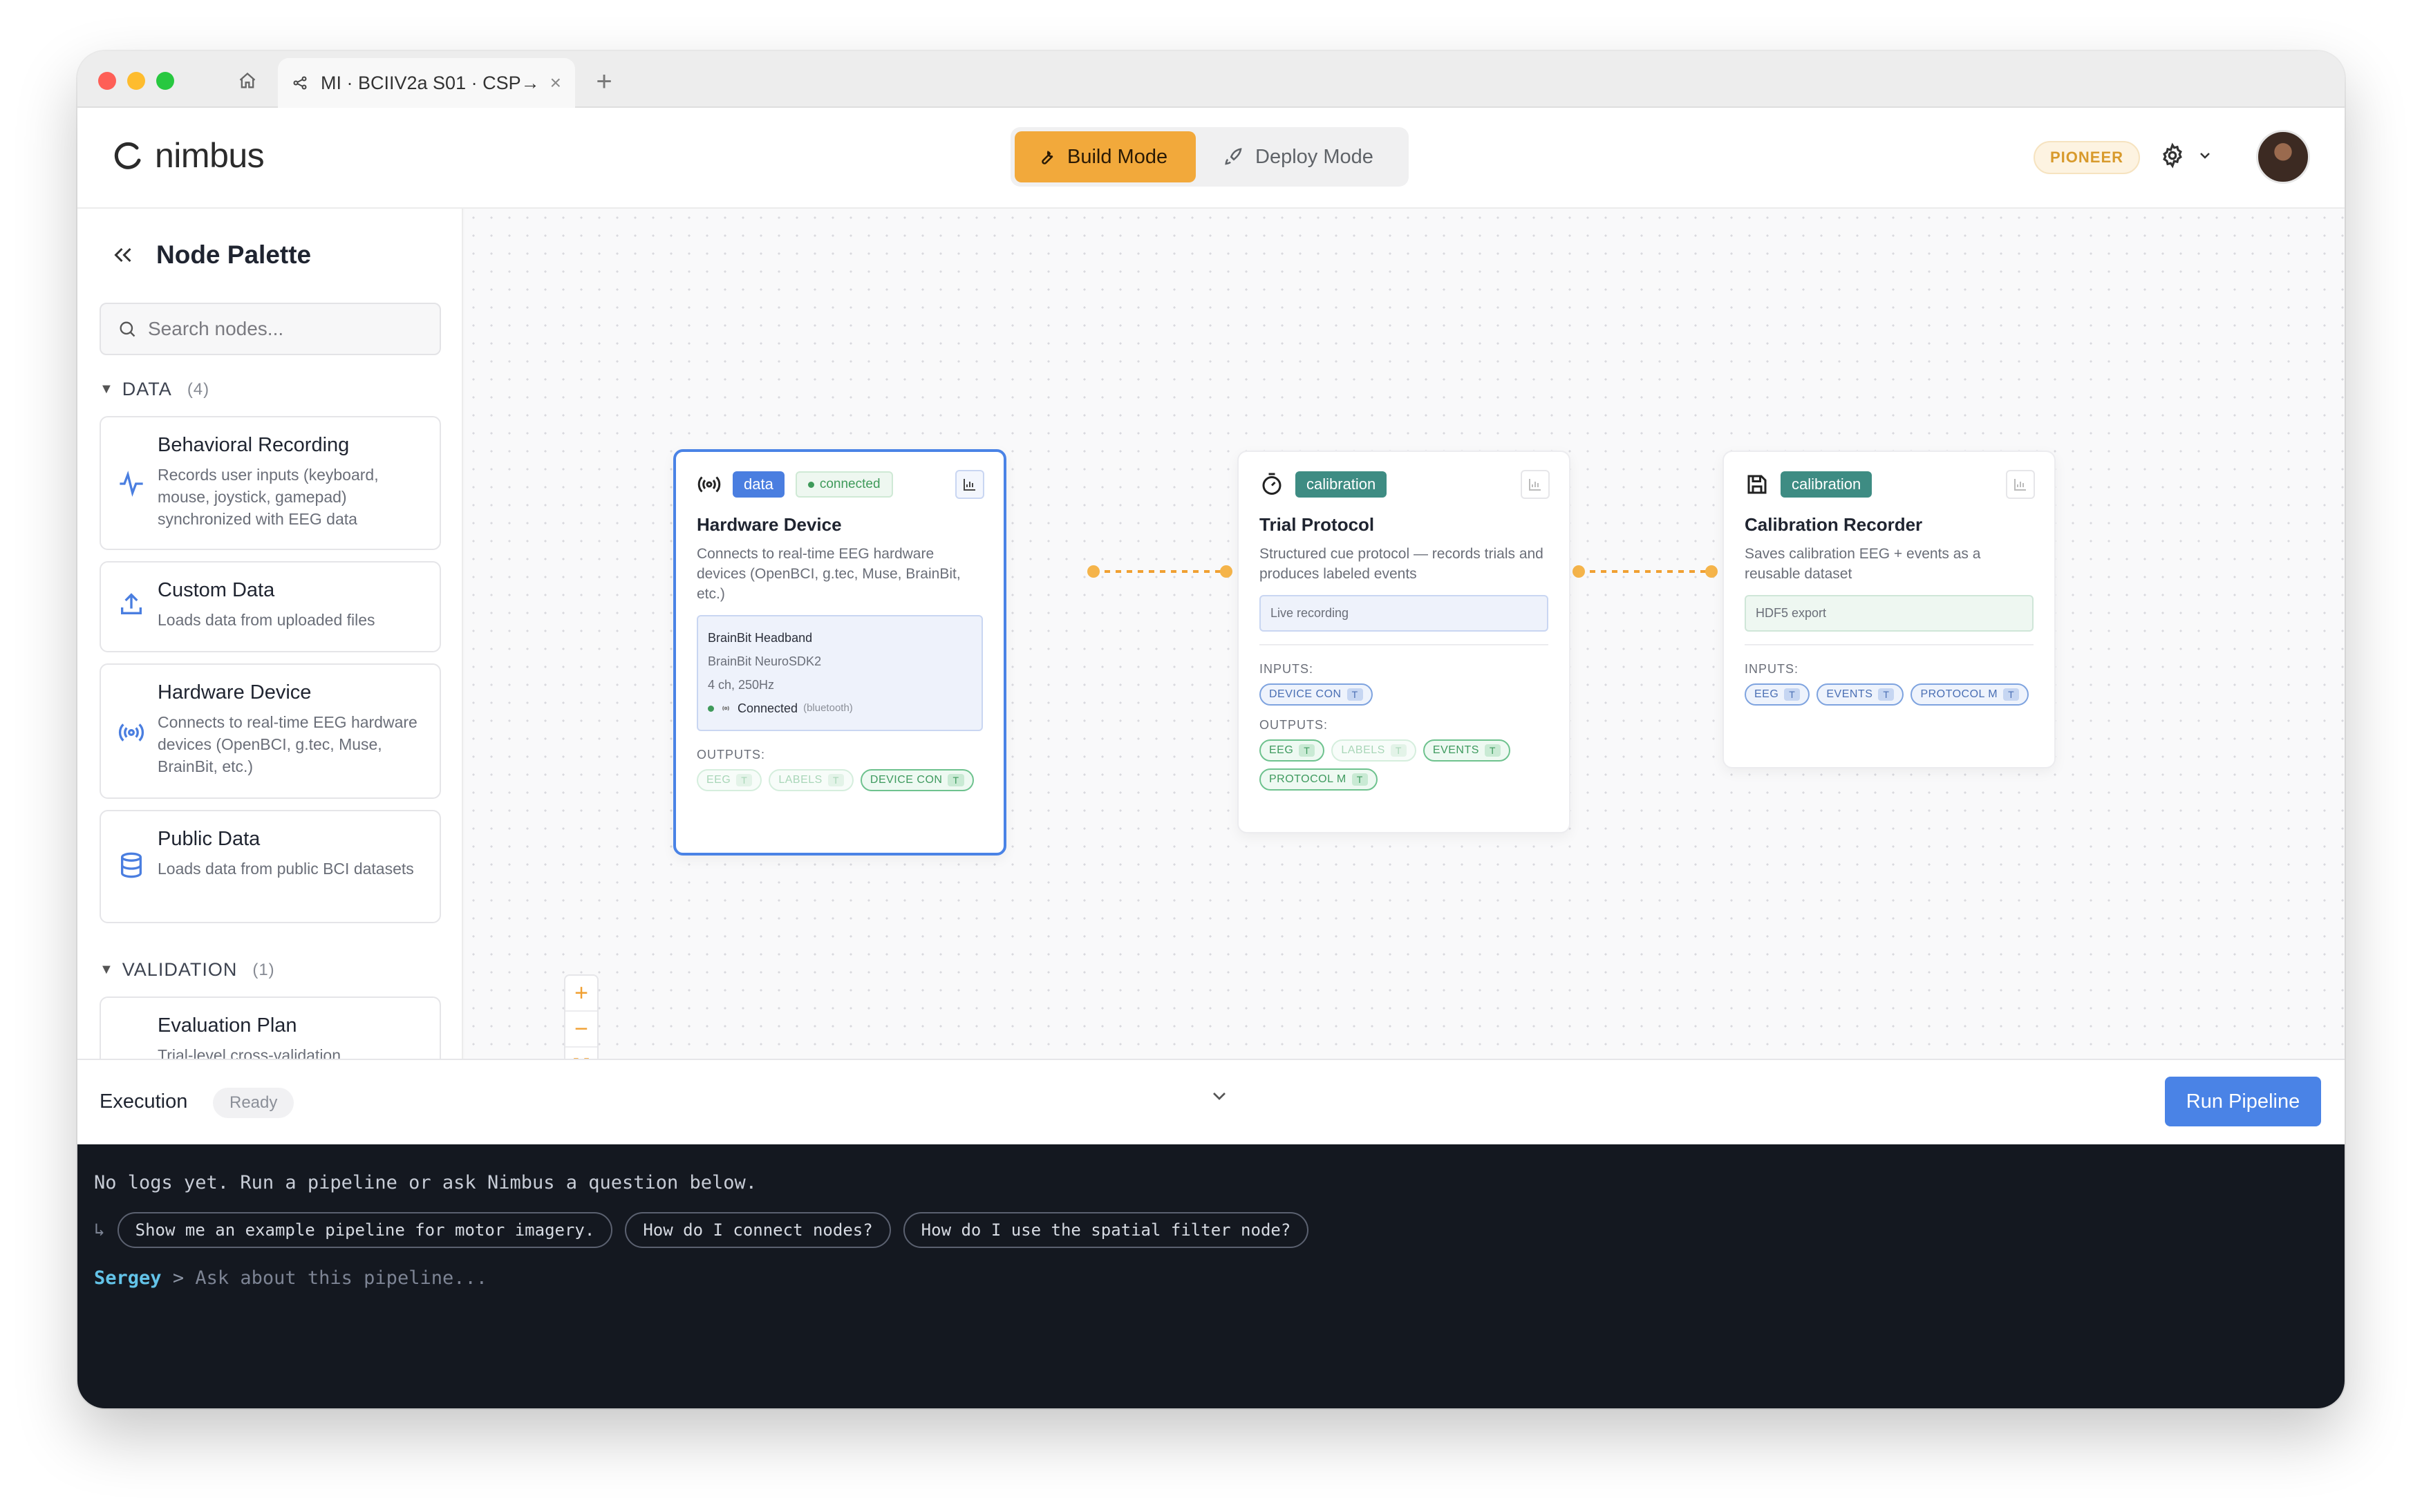 The width and height of the screenshot is (2422, 1512). What do you see at coordinates (250, 1052) in the screenshot?
I see `palette-item-desc: Trial-level cross-validation` at bounding box center [250, 1052].